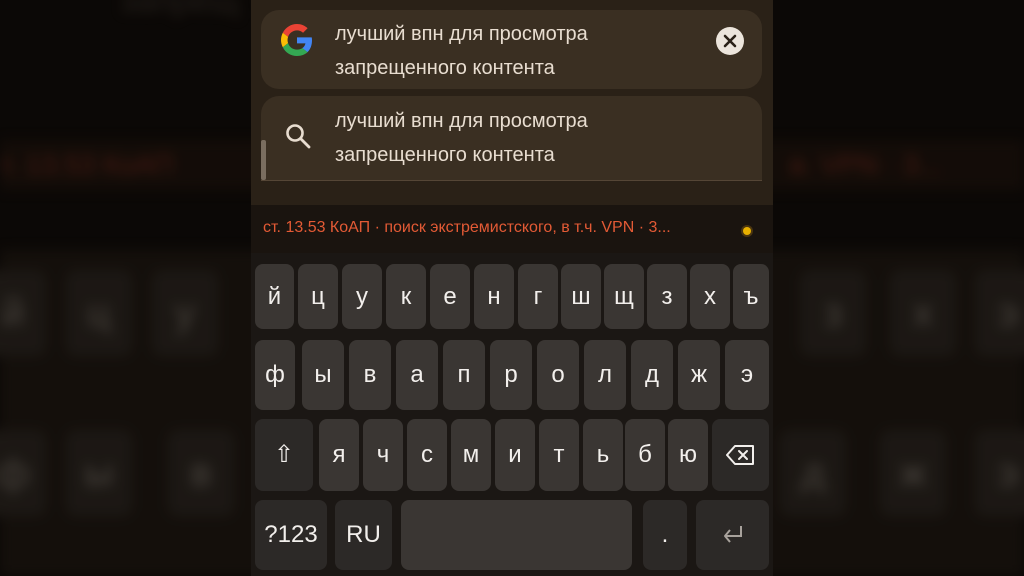  I want to click on background-key: ж, so click(913, 473).